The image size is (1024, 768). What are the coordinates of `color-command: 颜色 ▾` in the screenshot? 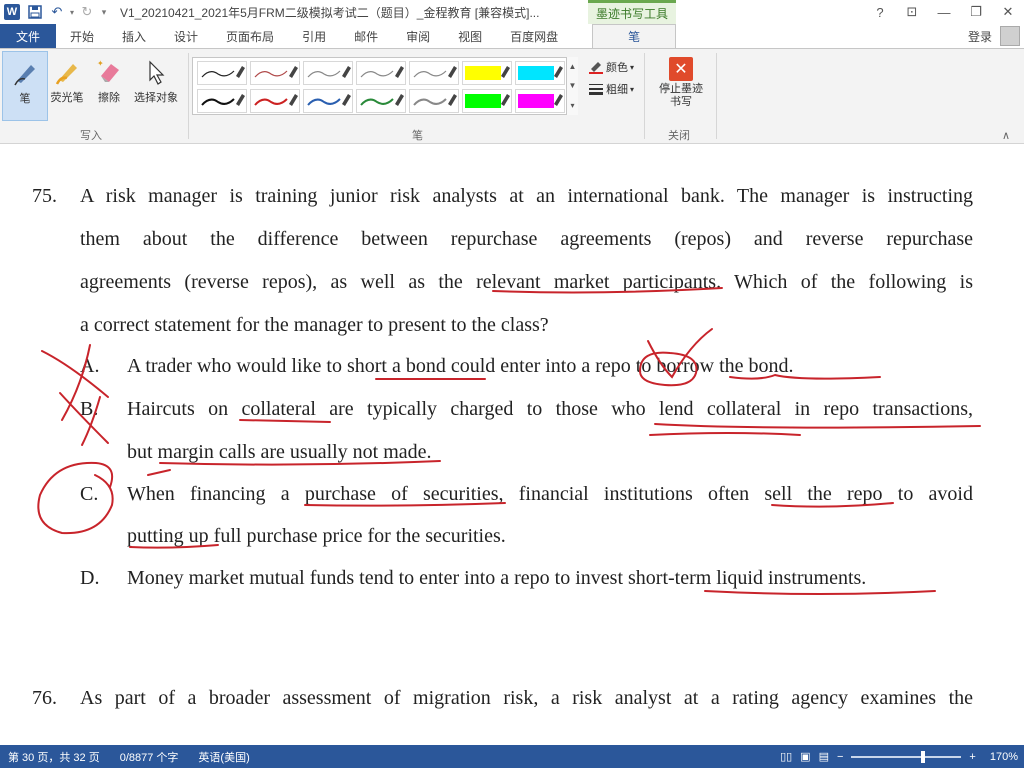 It's located at (611, 67).